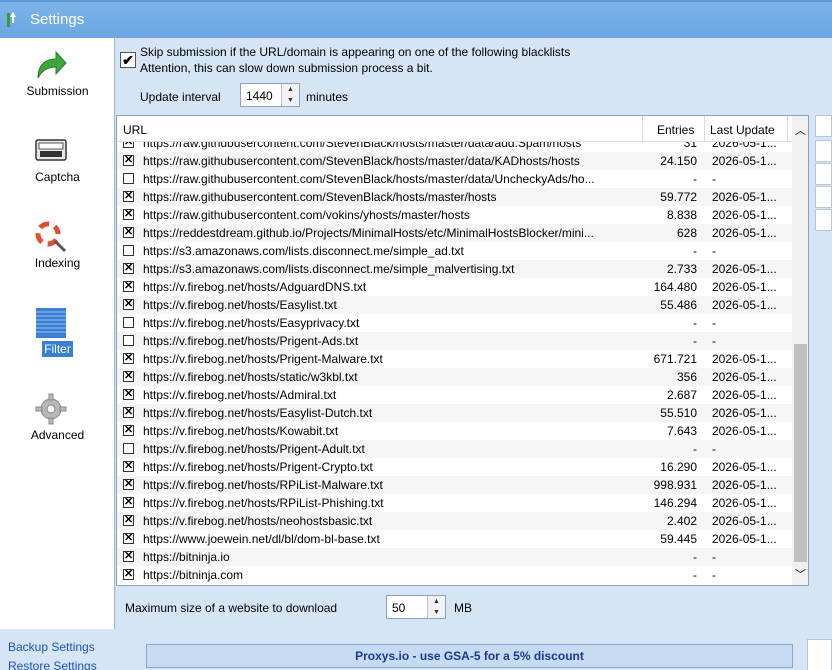 This screenshot has height=670, width=832. Describe the element at coordinates (57, 91) in the screenshot. I see `sidebar-item-label: Submission` at that location.